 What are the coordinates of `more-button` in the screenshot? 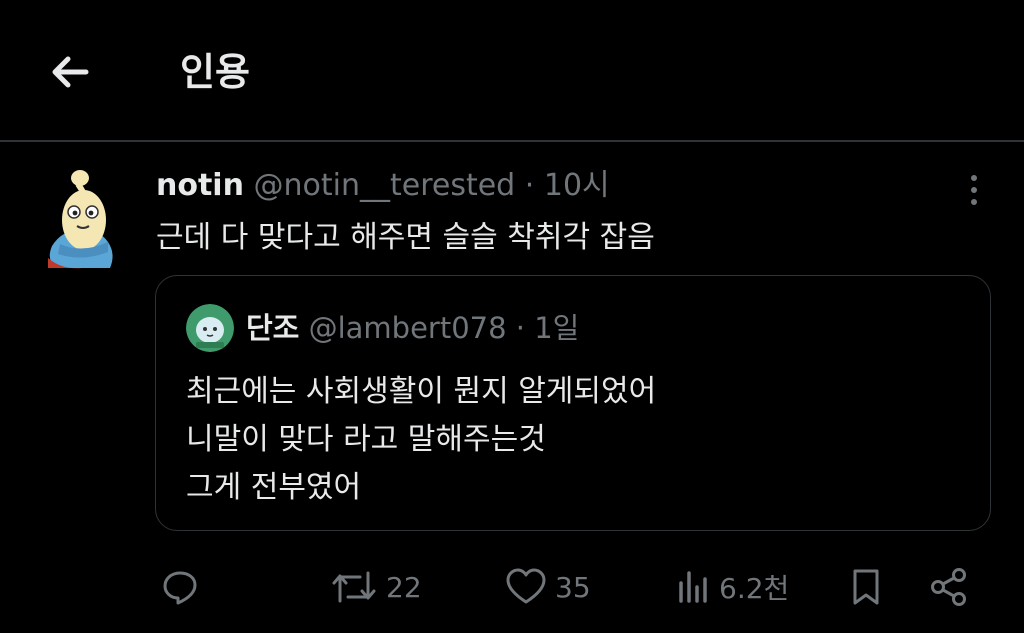 It's located at (974, 190).